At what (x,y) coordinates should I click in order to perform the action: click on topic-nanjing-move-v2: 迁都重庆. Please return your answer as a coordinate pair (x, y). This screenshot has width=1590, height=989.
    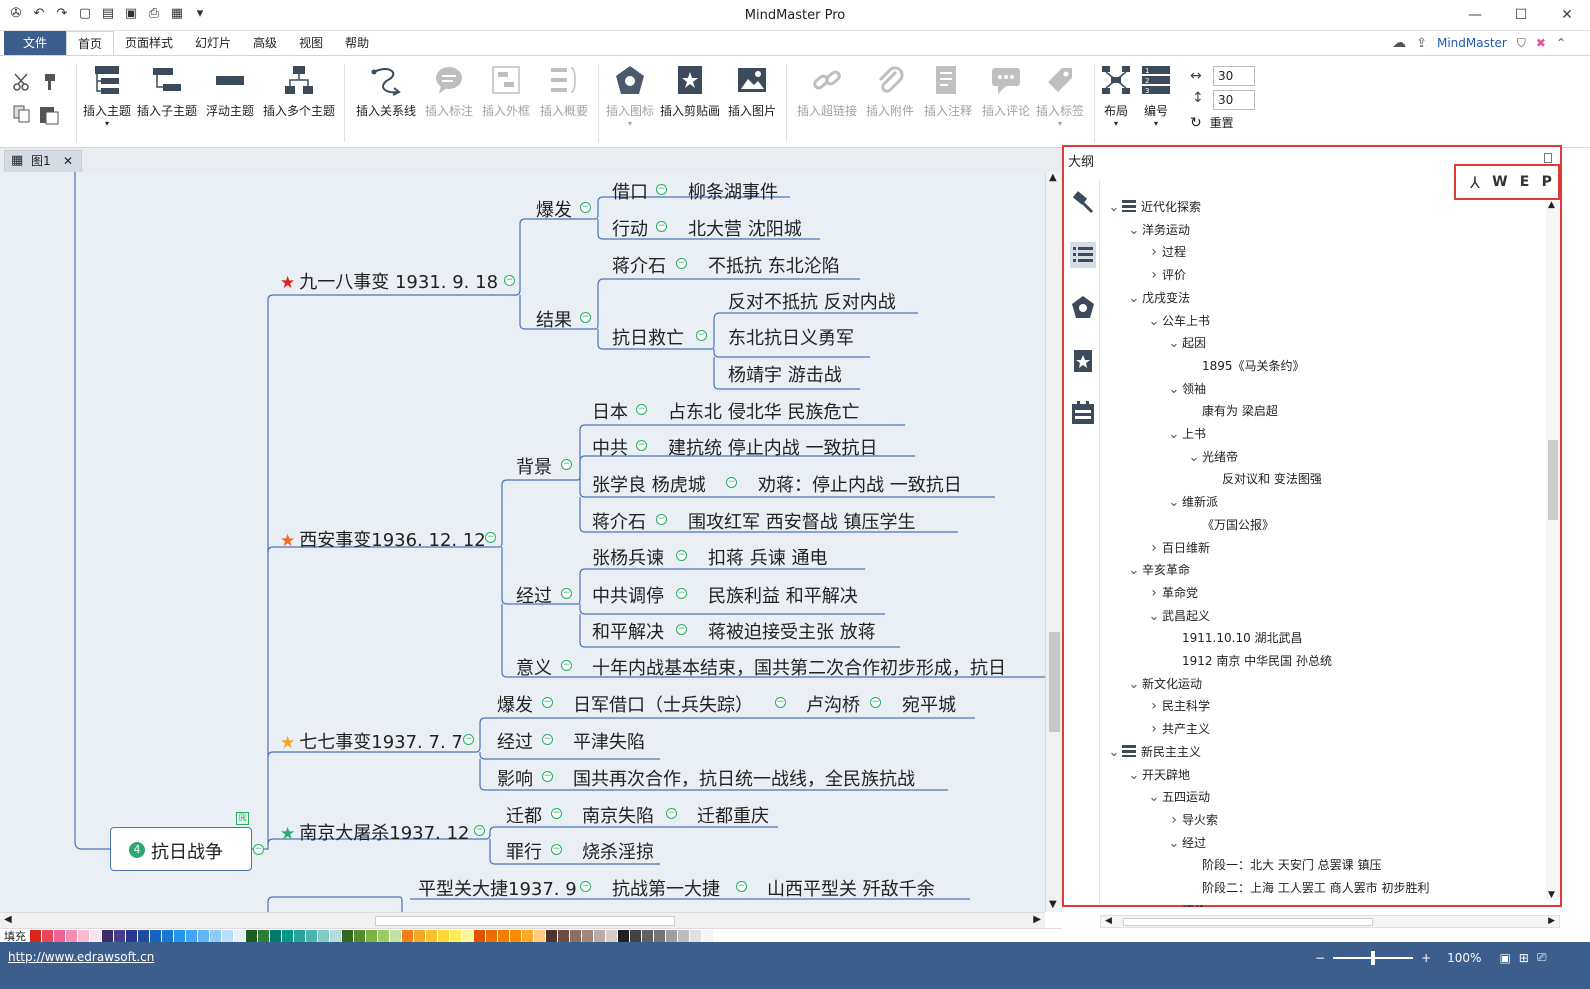
    Looking at the image, I should click on (733, 815).